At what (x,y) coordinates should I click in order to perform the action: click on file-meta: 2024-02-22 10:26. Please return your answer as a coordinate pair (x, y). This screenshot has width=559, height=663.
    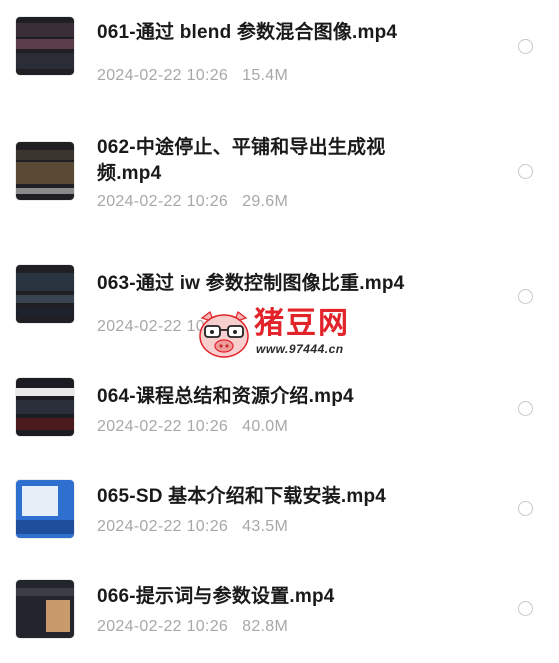
    Looking at the image, I should click on (169, 327).